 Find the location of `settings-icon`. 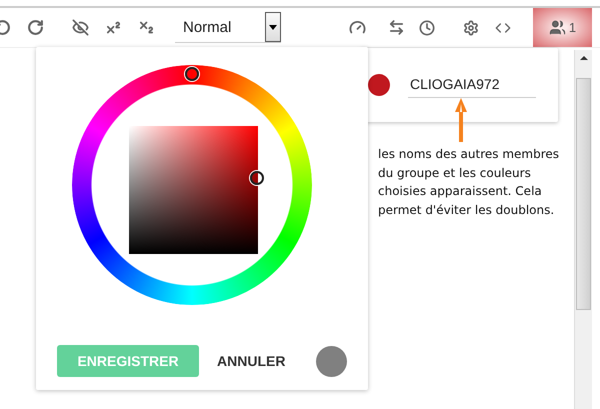

settings-icon is located at coordinates (471, 28).